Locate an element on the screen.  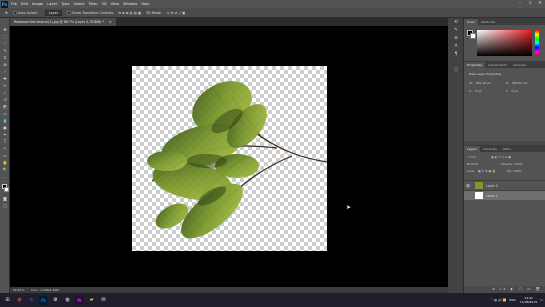
background-color-swatch is located at coordinates (6, 189).